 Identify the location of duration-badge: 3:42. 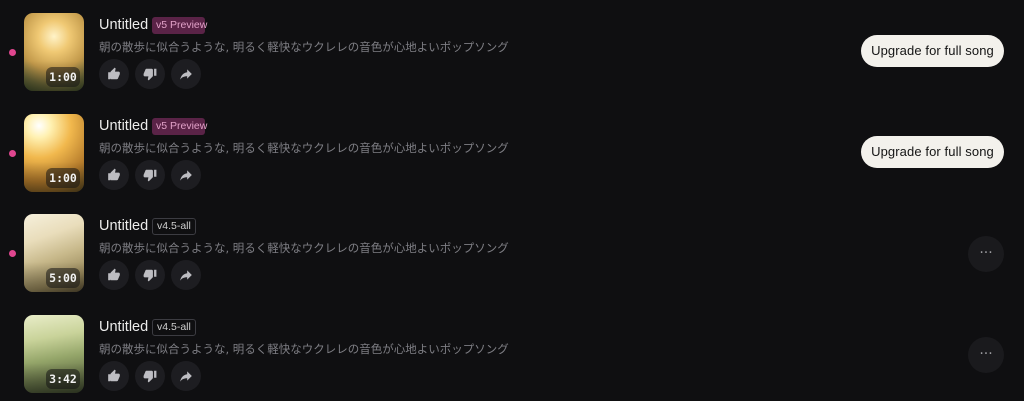
(63, 379).